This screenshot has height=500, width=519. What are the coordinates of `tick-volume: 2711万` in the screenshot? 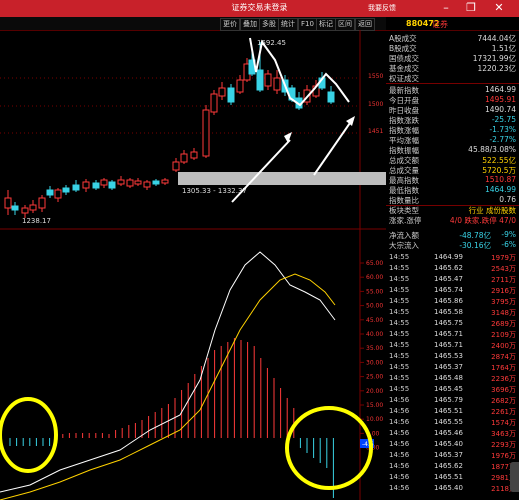 It's located at (503, 280).